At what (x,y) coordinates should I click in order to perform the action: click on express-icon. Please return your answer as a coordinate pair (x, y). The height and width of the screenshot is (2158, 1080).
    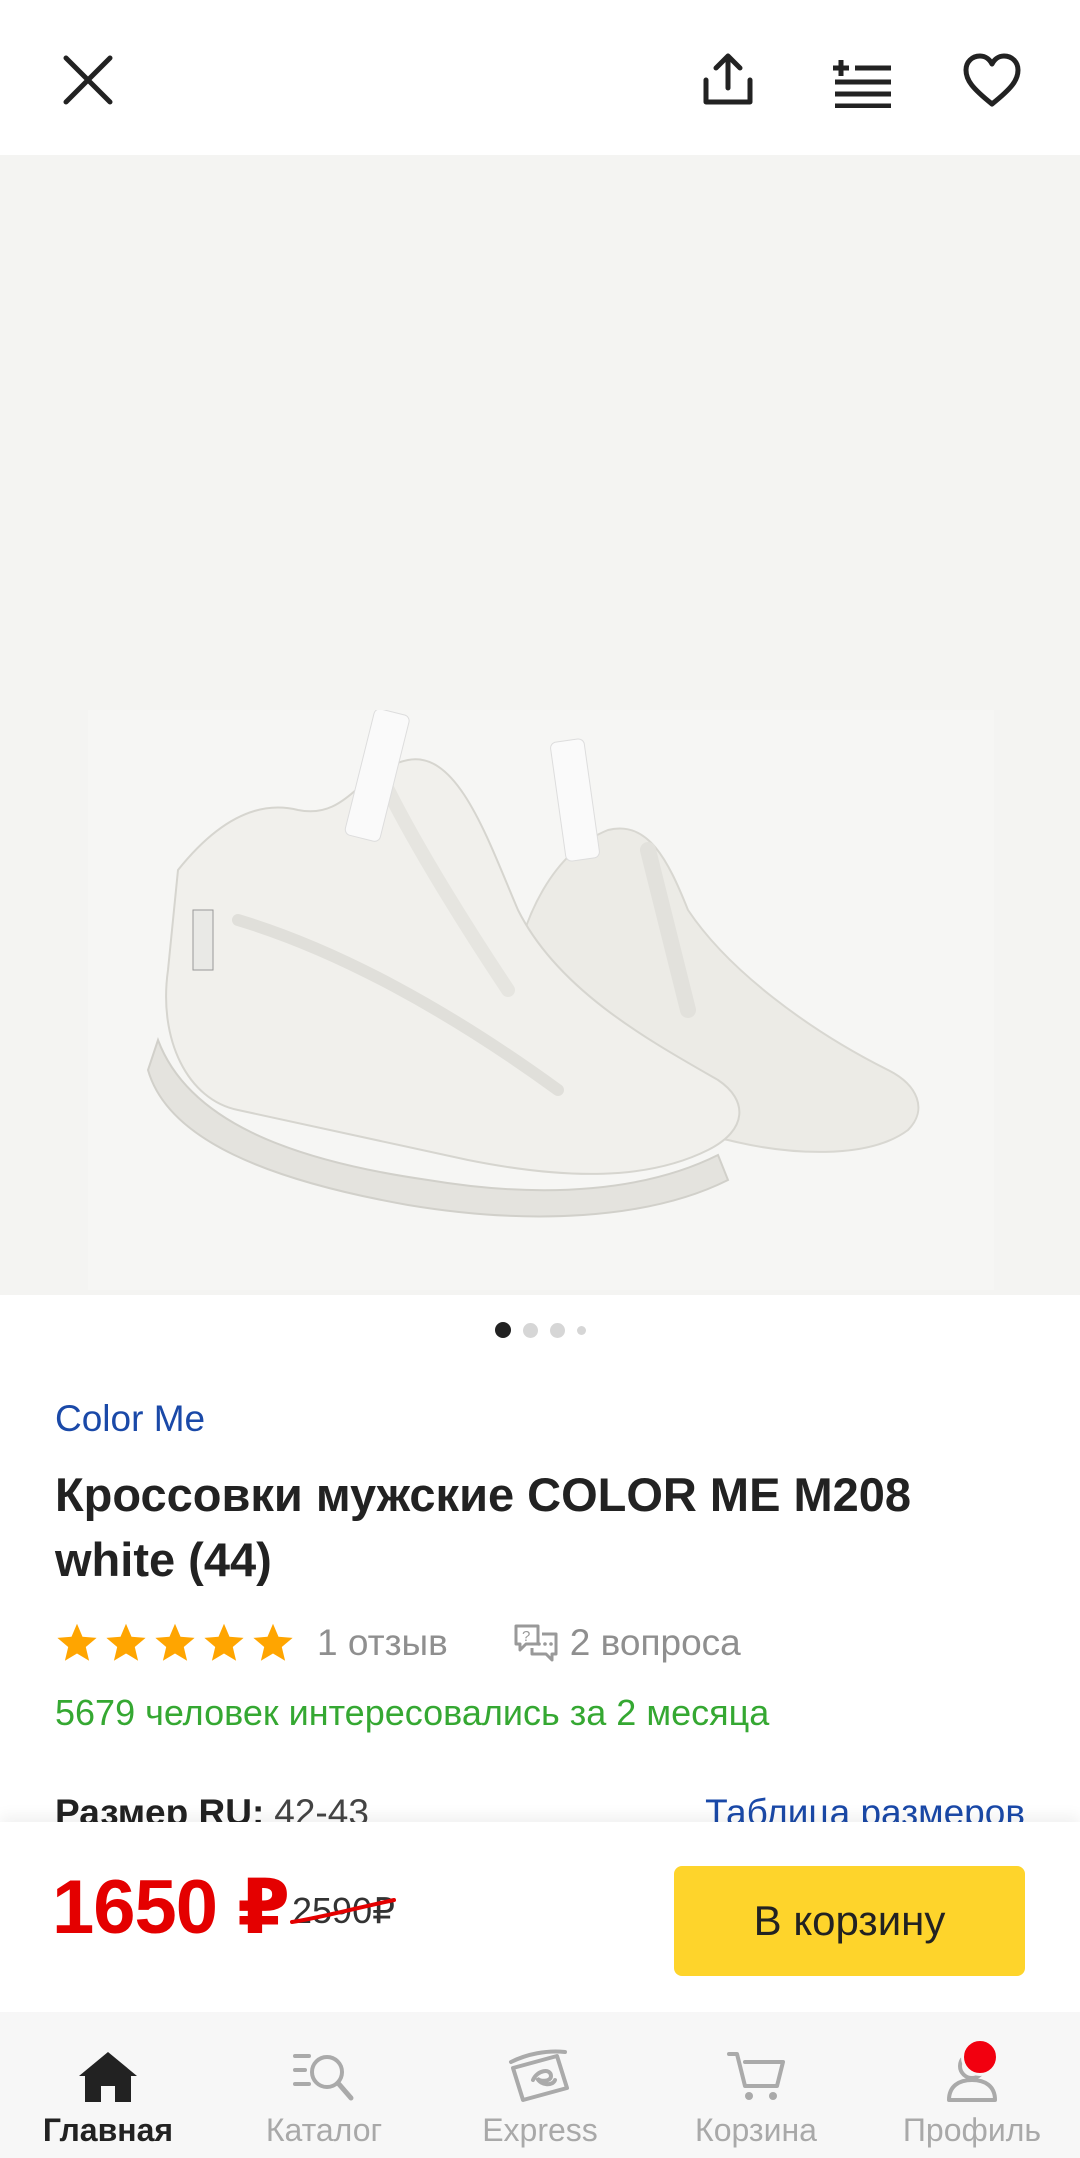
    Looking at the image, I should click on (539, 2075).